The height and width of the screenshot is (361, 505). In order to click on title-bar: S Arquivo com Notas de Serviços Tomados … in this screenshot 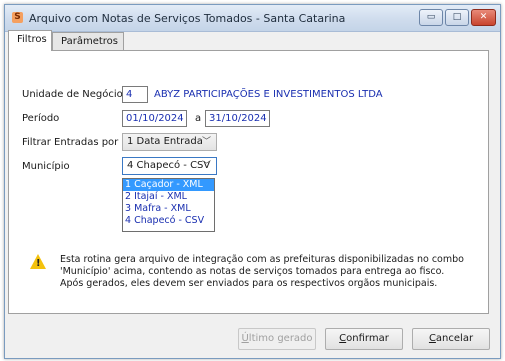, I will do `click(252, 18)`.